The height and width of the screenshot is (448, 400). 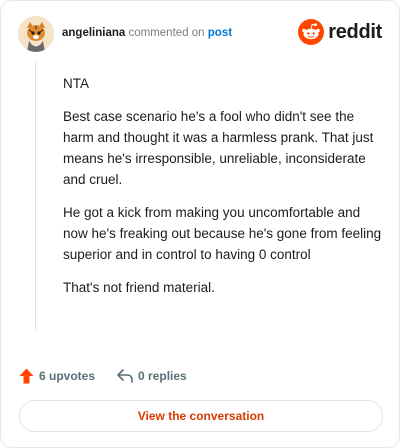 What do you see at coordinates (166, 33) in the screenshot?
I see `meta-verb: commented on` at bounding box center [166, 33].